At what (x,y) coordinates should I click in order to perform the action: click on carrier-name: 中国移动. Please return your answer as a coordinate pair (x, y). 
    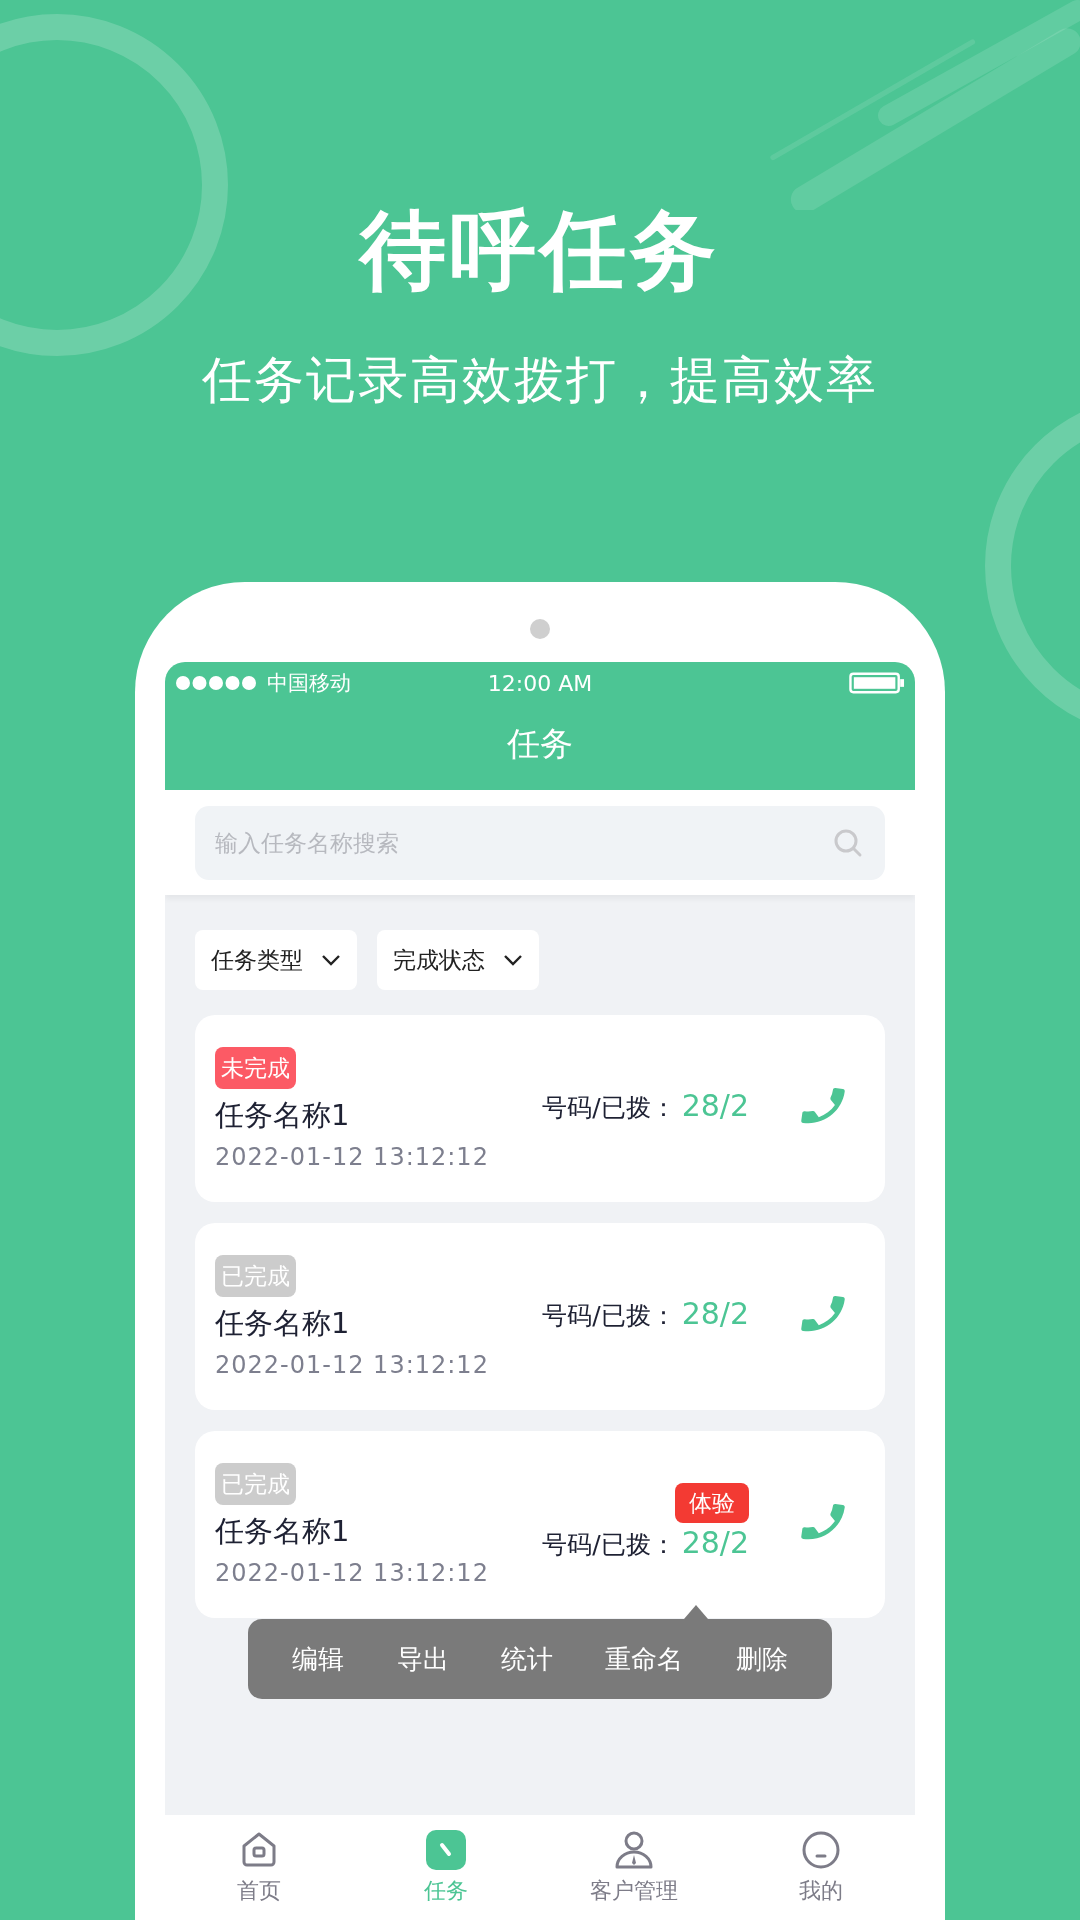
    Looking at the image, I should click on (309, 683).